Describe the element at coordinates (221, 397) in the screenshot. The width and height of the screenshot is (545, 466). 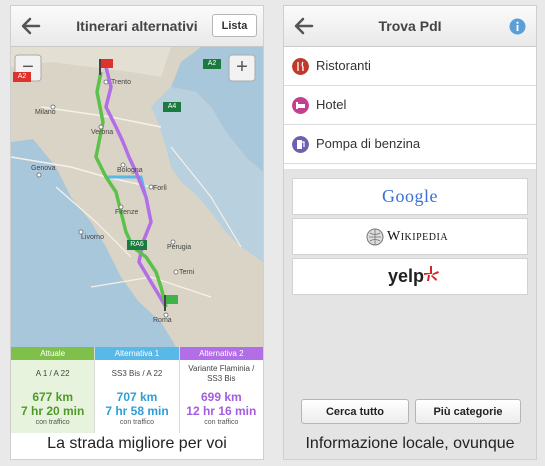
I see `route-distance: 699 km` at that location.